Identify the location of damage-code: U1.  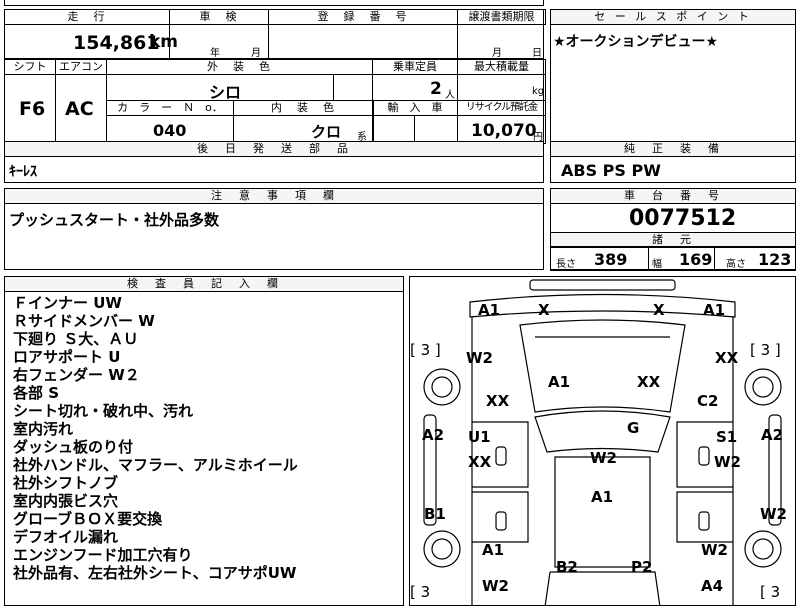
(479, 437).